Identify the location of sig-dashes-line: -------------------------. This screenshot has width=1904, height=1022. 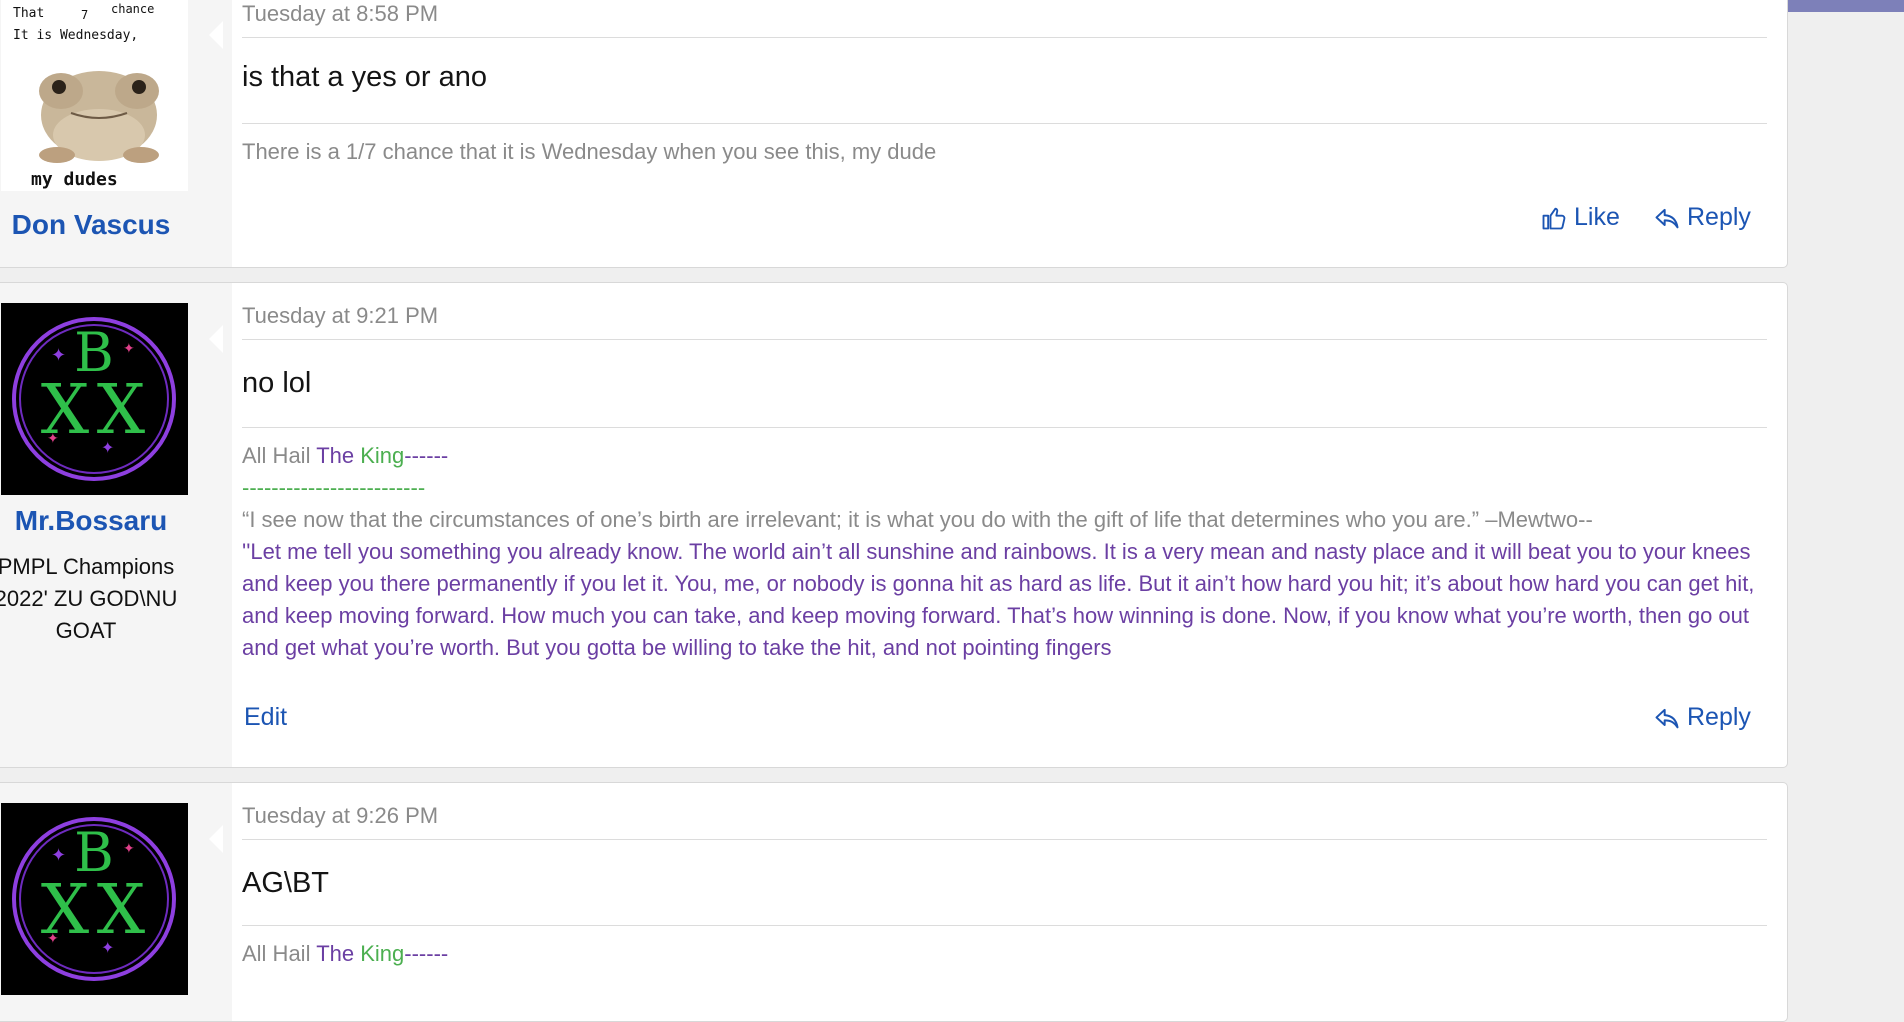
(334, 487).